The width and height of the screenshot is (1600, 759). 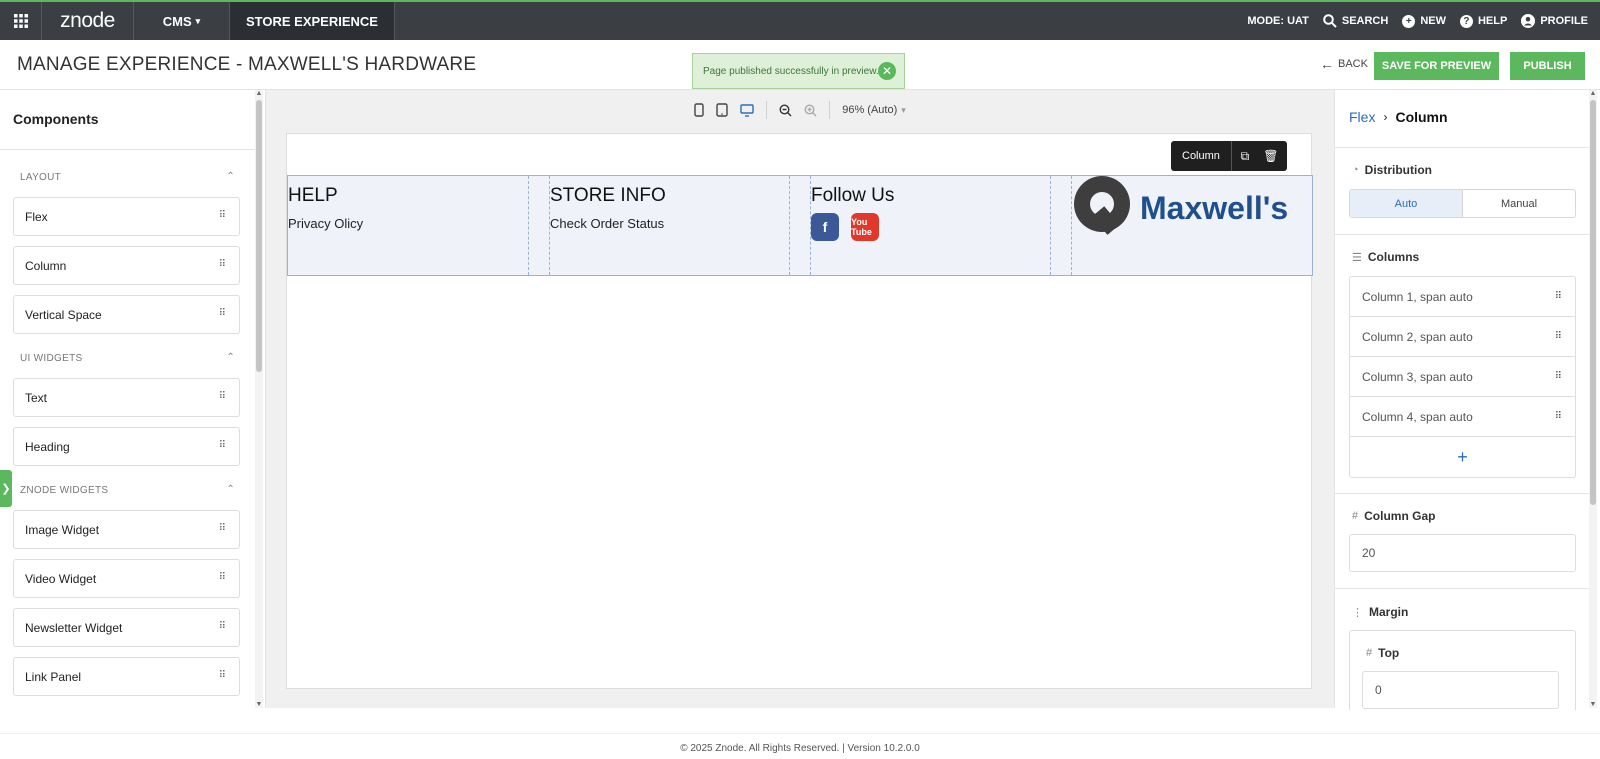 I want to click on toast-message: Page published successfully in preview., so click(x=791, y=71).